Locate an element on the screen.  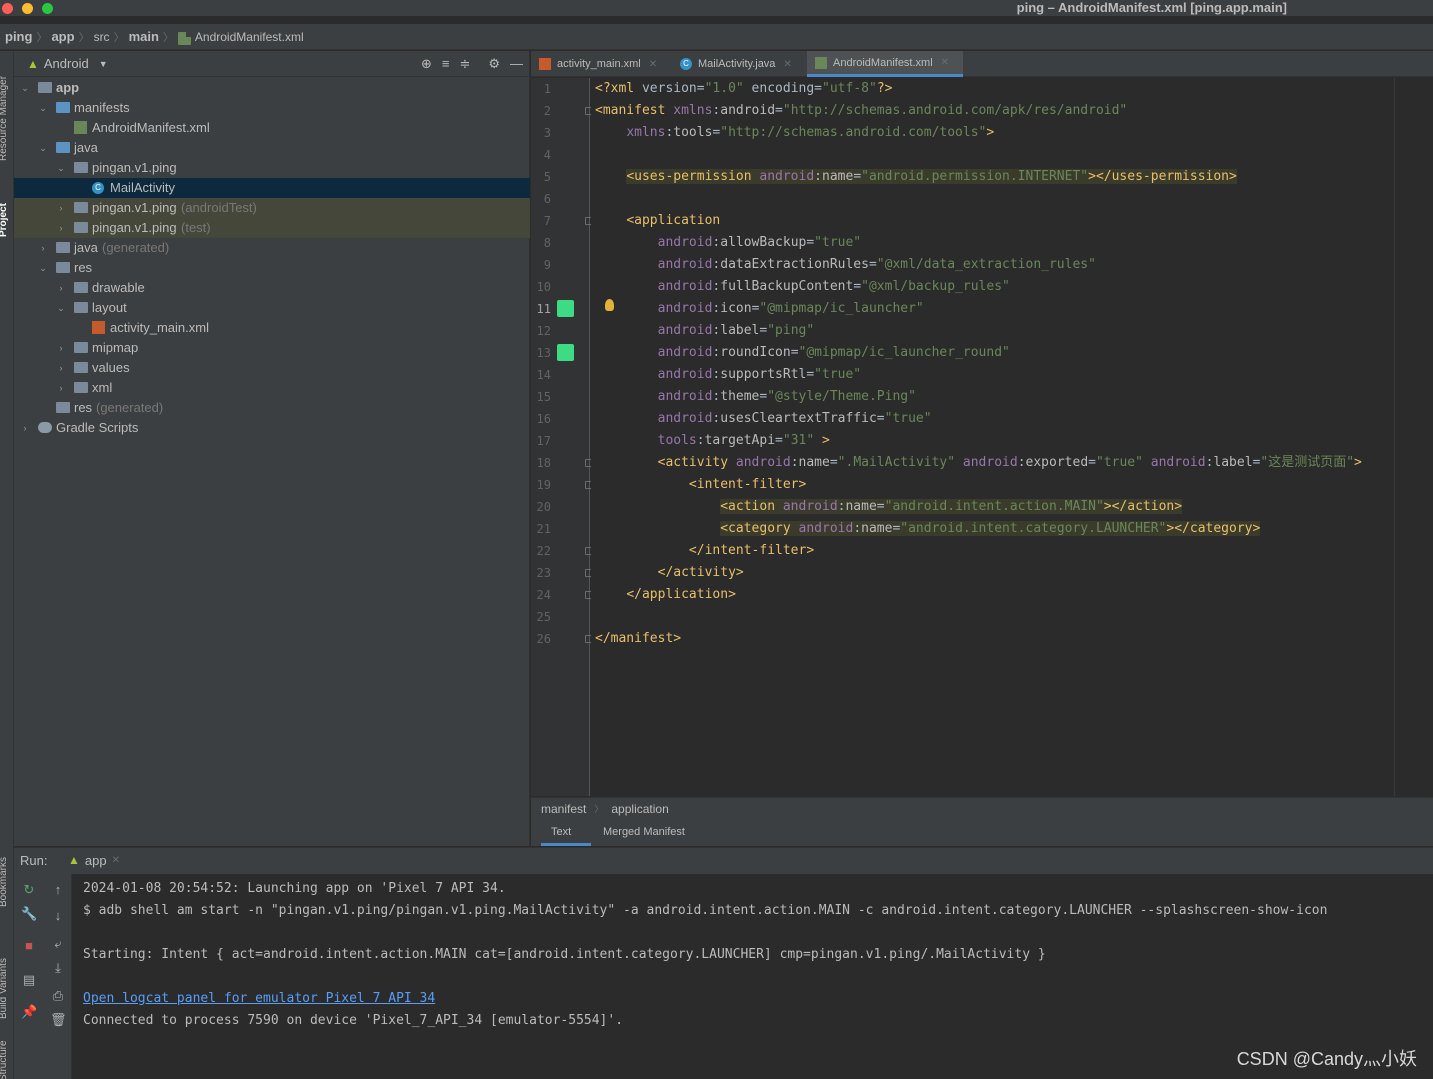
collapse-all-icon: ≑ is located at coordinates (464, 64).